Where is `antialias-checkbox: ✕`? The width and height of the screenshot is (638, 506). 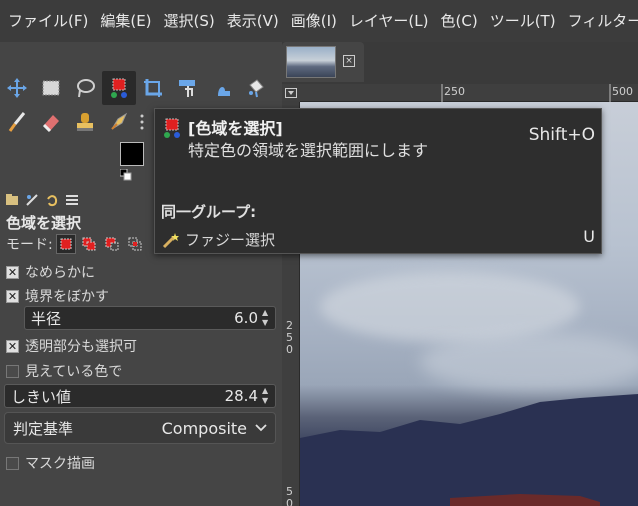 antialias-checkbox: ✕ is located at coordinates (12, 272).